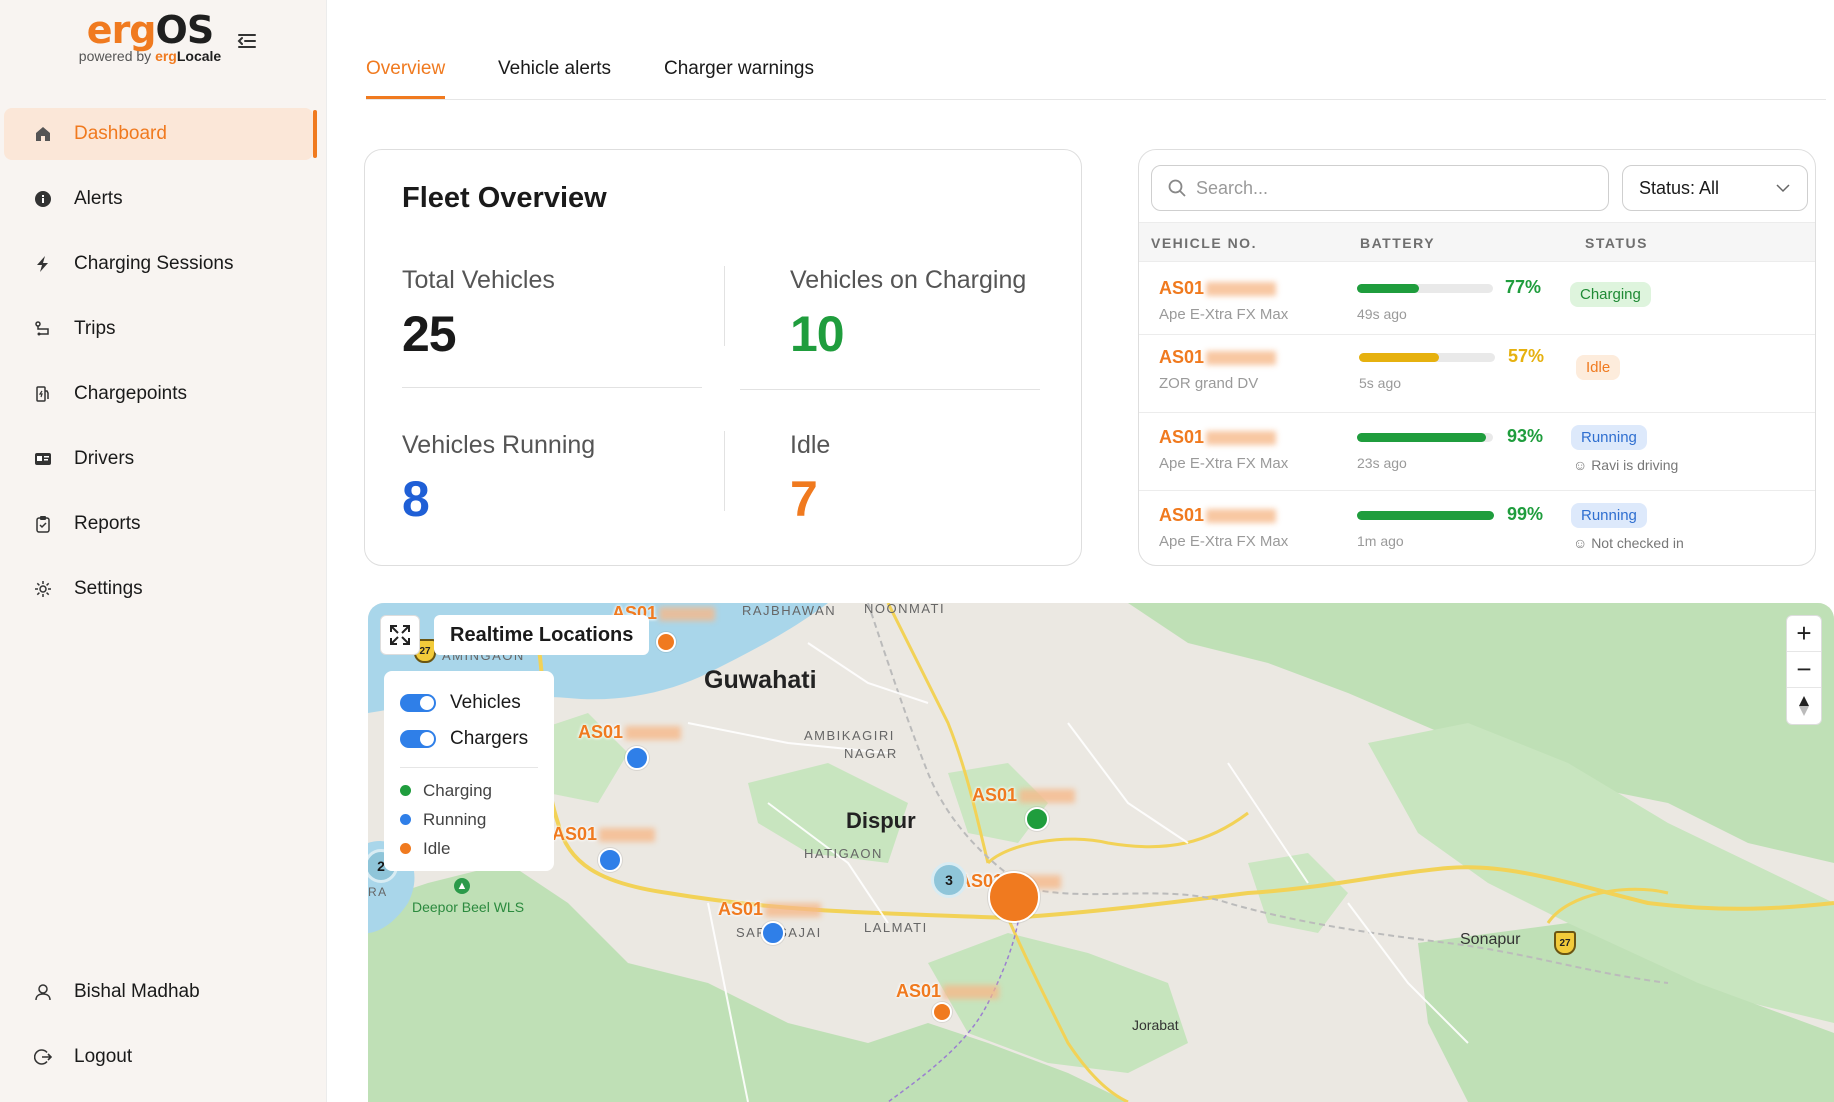  Describe the element at coordinates (131, 393) in the screenshot. I see `sidebar-item-label: Chargepoints` at that location.